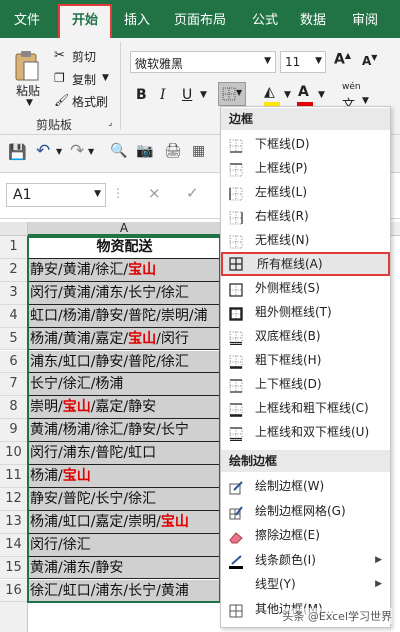 The image size is (400, 632). What do you see at coordinates (14, 339) in the screenshot?
I see `row-header: 5` at bounding box center [14, 339].